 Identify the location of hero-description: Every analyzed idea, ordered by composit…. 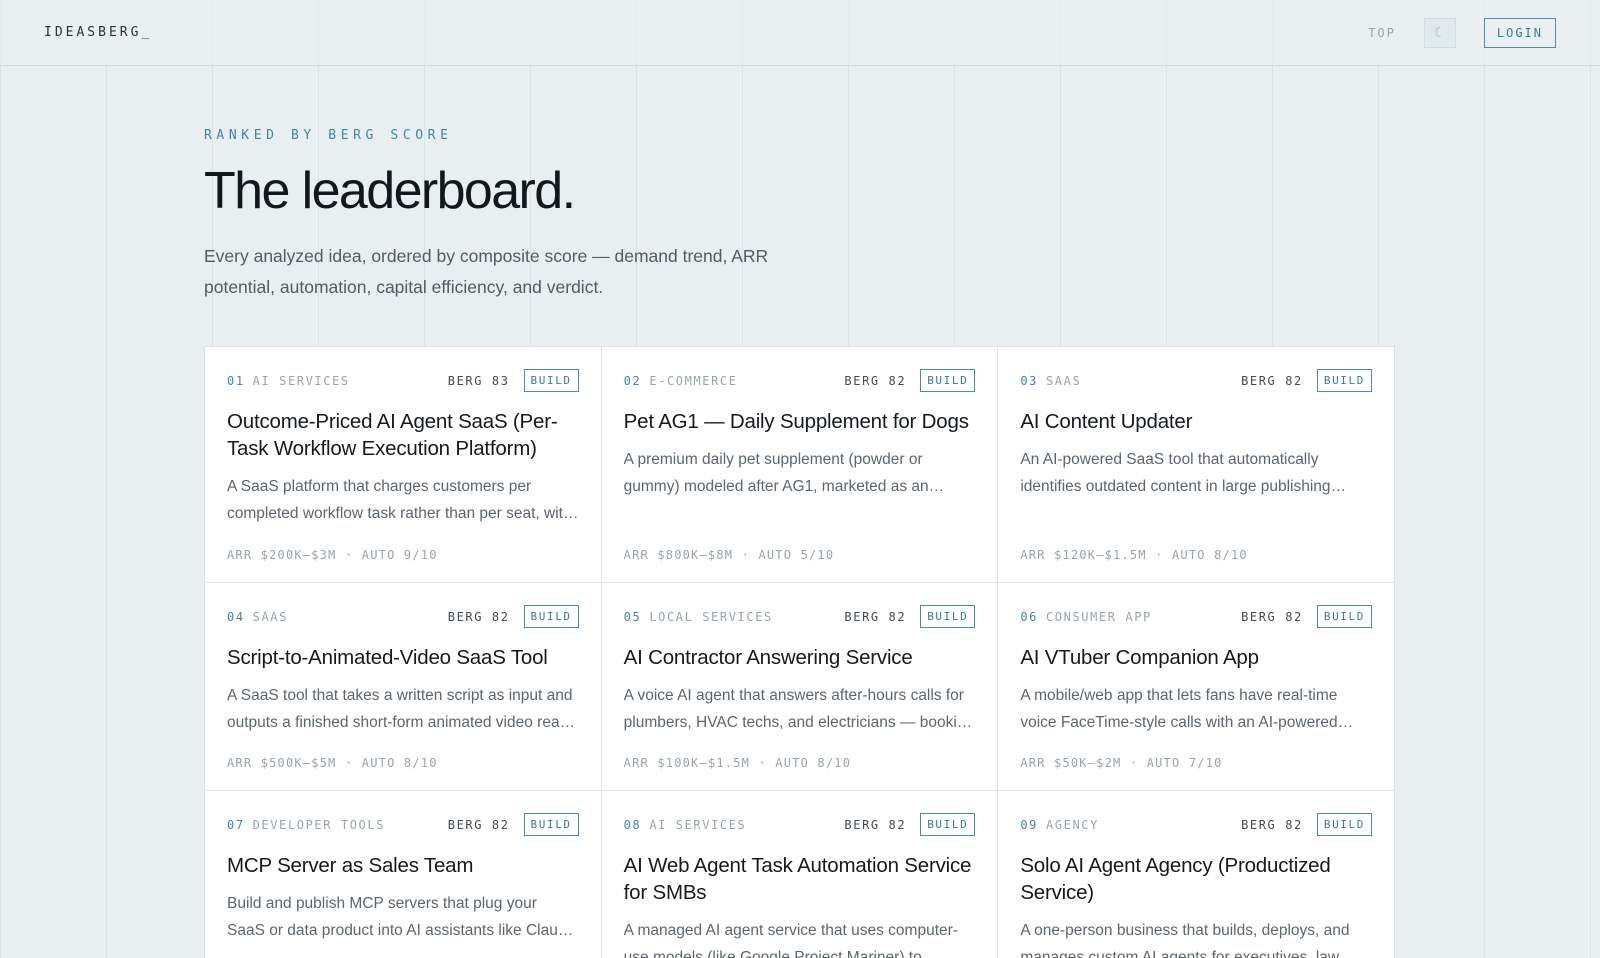
(486, 271).